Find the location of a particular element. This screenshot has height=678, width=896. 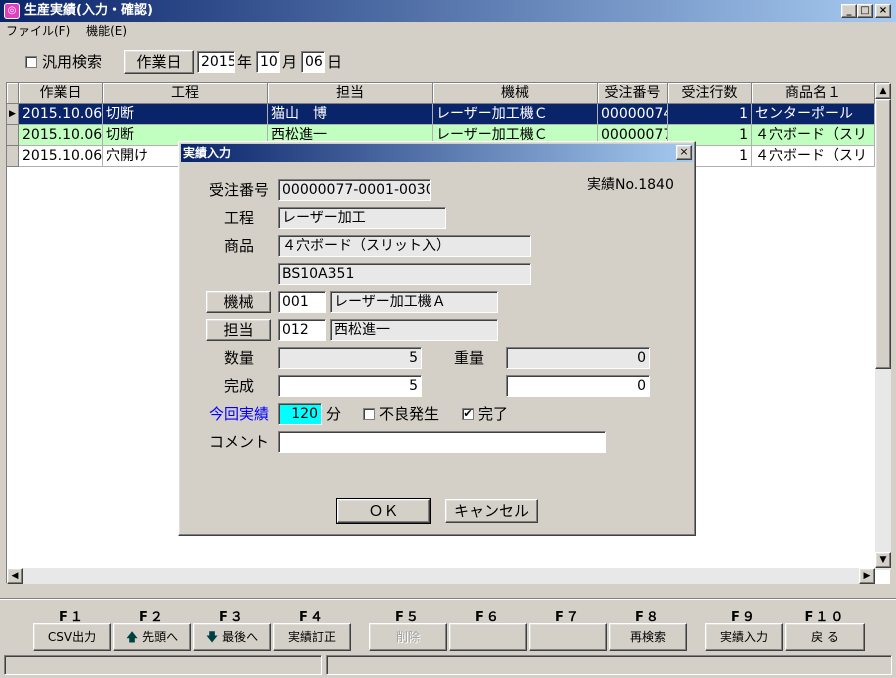

status-panel-right is located at coordinates (609, 665).